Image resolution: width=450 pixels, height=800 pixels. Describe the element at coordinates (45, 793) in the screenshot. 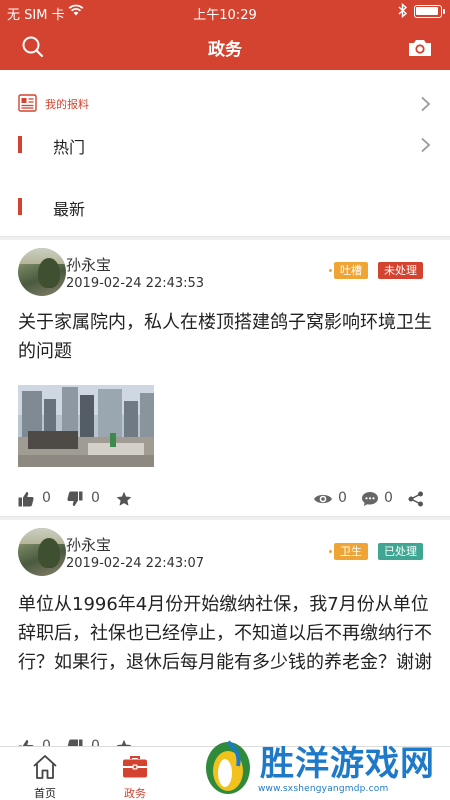

I see `tab-home-label: 首页` at that location.